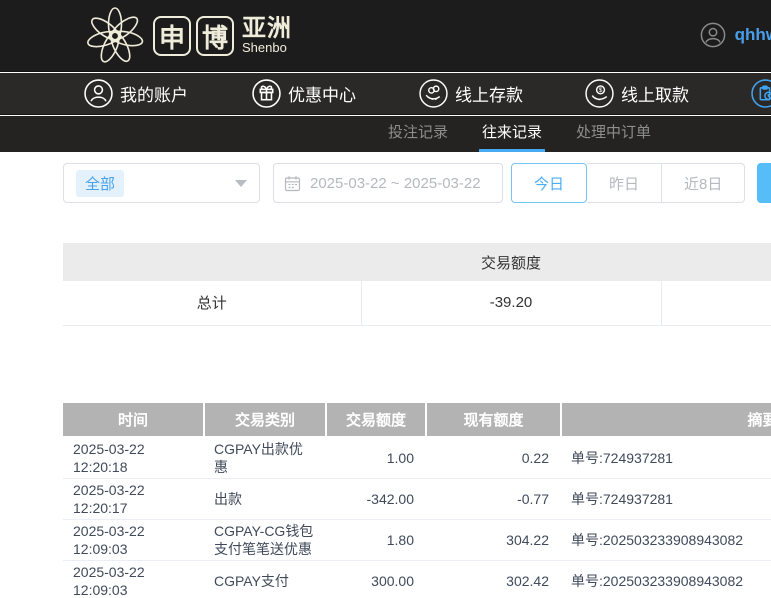 This screenshot has height=598, width=771. I want to click on summary-total-label: 总计, so click(212, 303).